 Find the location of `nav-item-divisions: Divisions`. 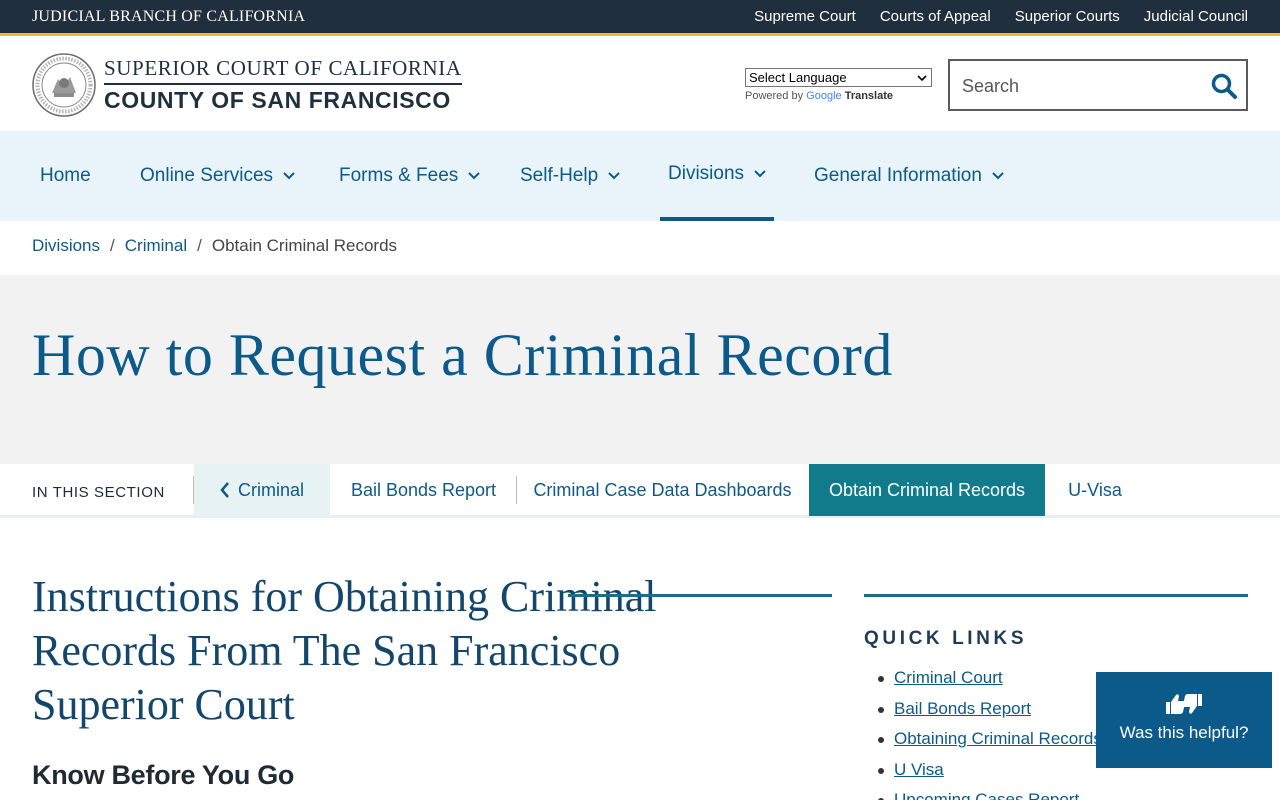

nav-item-divisions: Divisions is located at coordinates (717, 176).